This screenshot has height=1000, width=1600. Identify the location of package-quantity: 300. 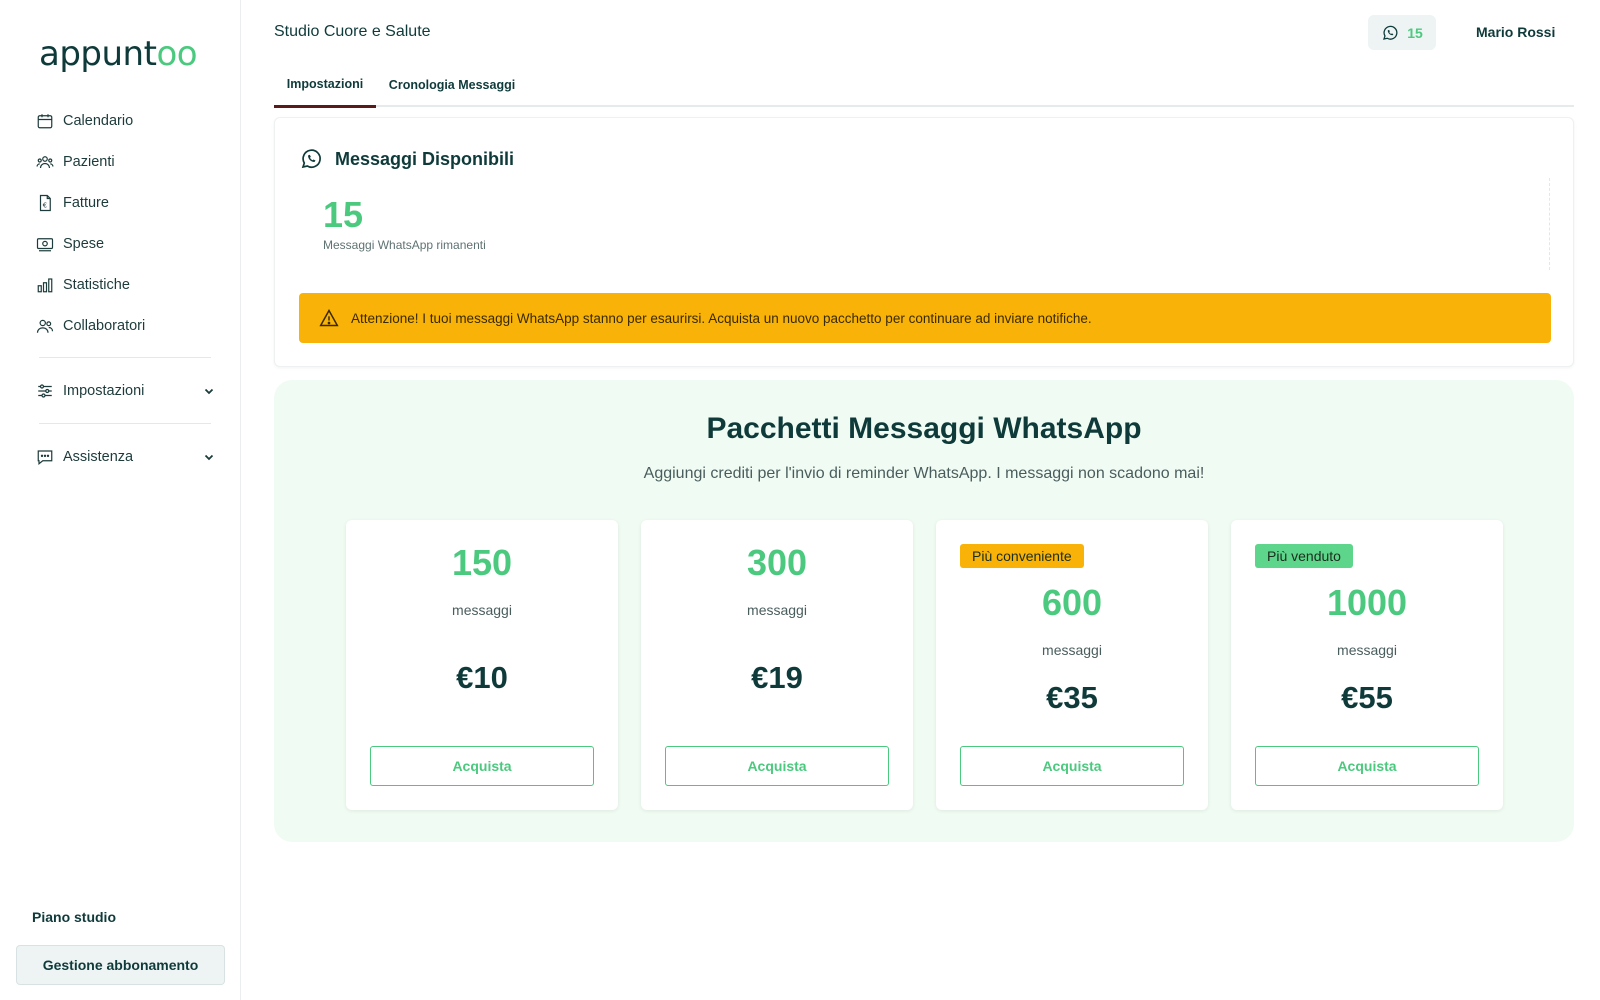
(777, 562).